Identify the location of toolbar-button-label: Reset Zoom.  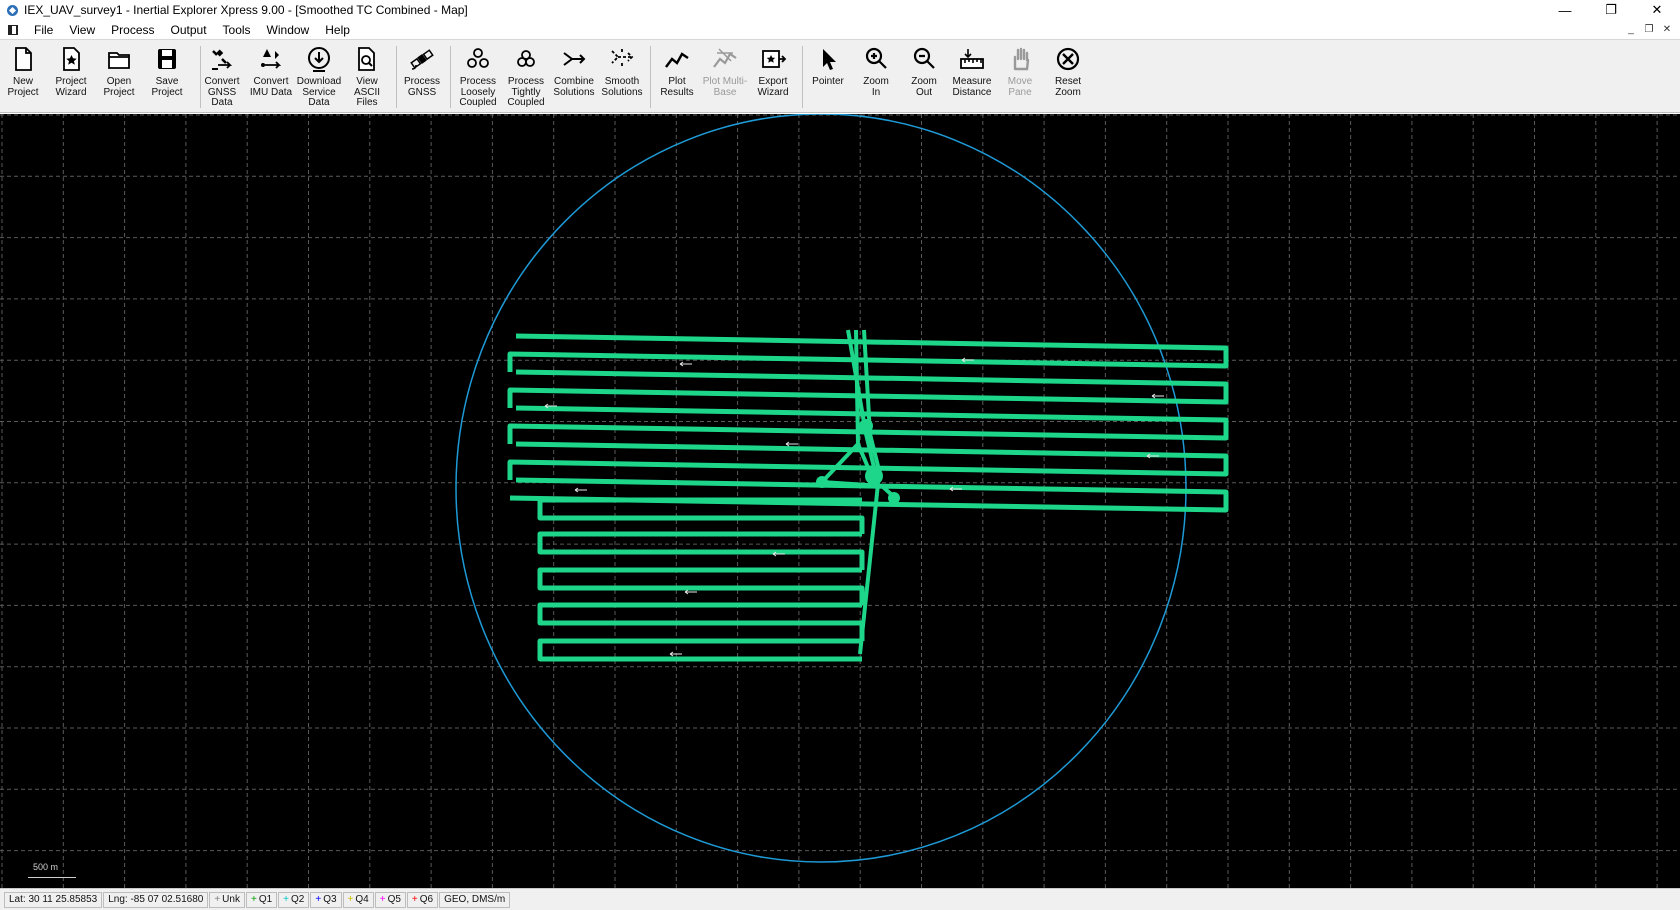
(1068, 87).